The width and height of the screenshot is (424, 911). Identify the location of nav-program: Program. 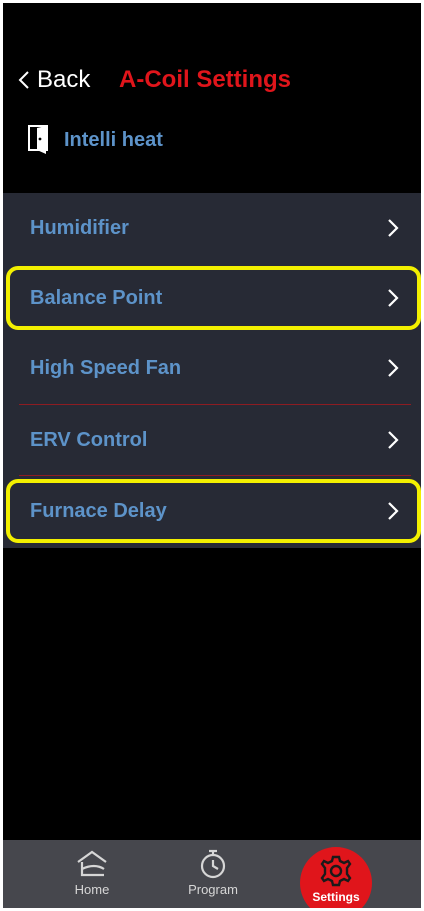
(213, 874).